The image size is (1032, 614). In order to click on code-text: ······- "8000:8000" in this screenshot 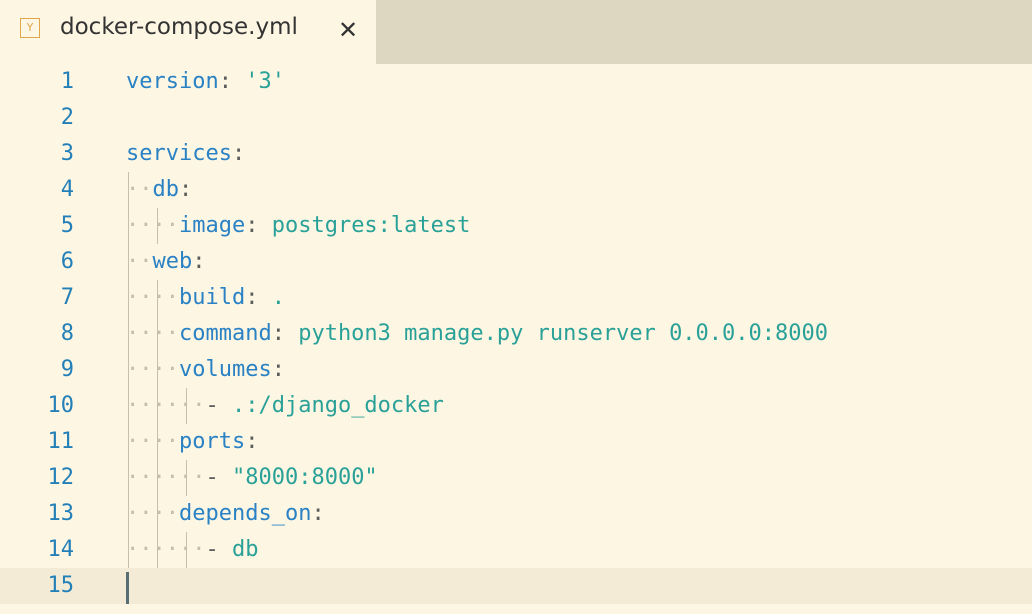, I will do `click(252, 478)`.